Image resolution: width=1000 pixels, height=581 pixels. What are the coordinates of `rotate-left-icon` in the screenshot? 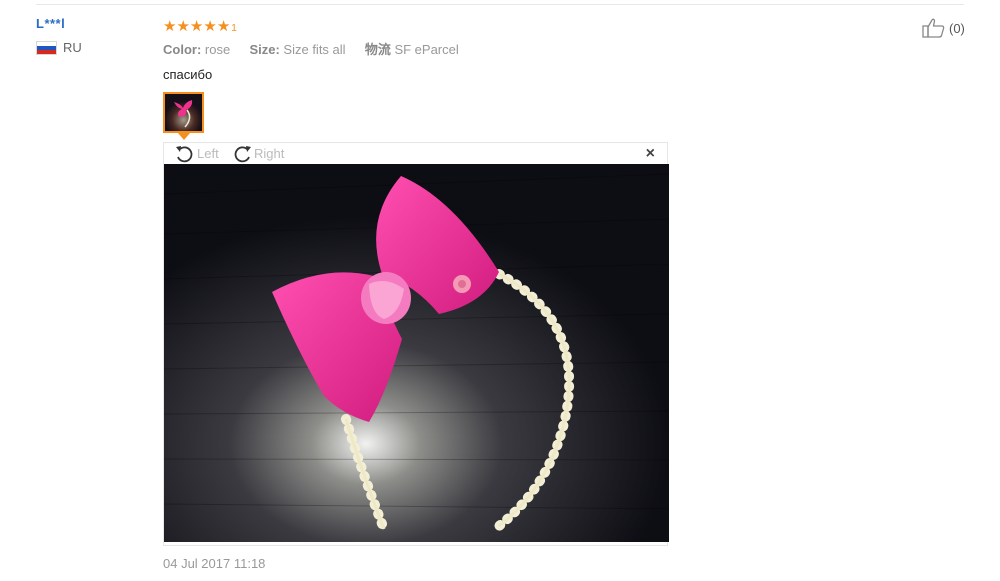 It's located at (184, 154).